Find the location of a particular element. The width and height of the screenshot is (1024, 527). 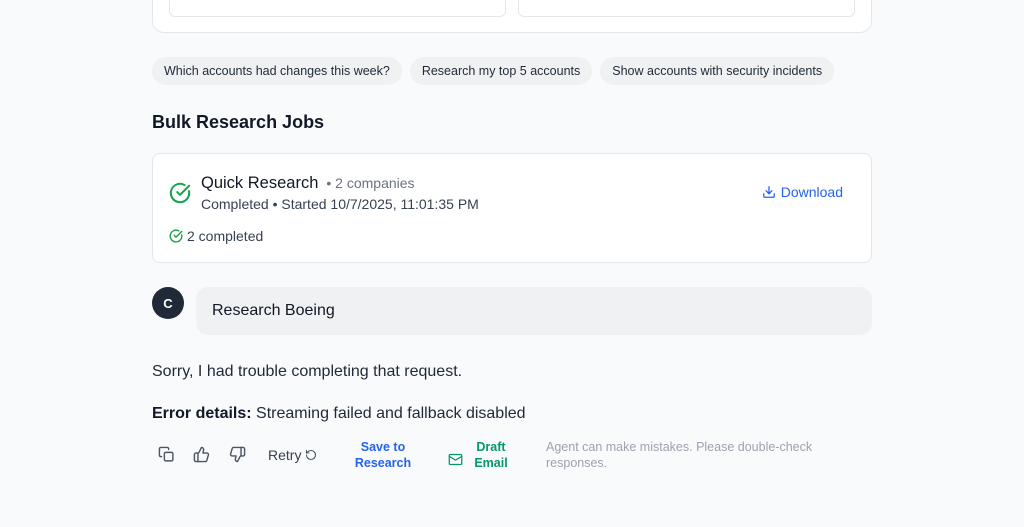

draft-email-label: Draft Email is located at coordinates (491, 455).